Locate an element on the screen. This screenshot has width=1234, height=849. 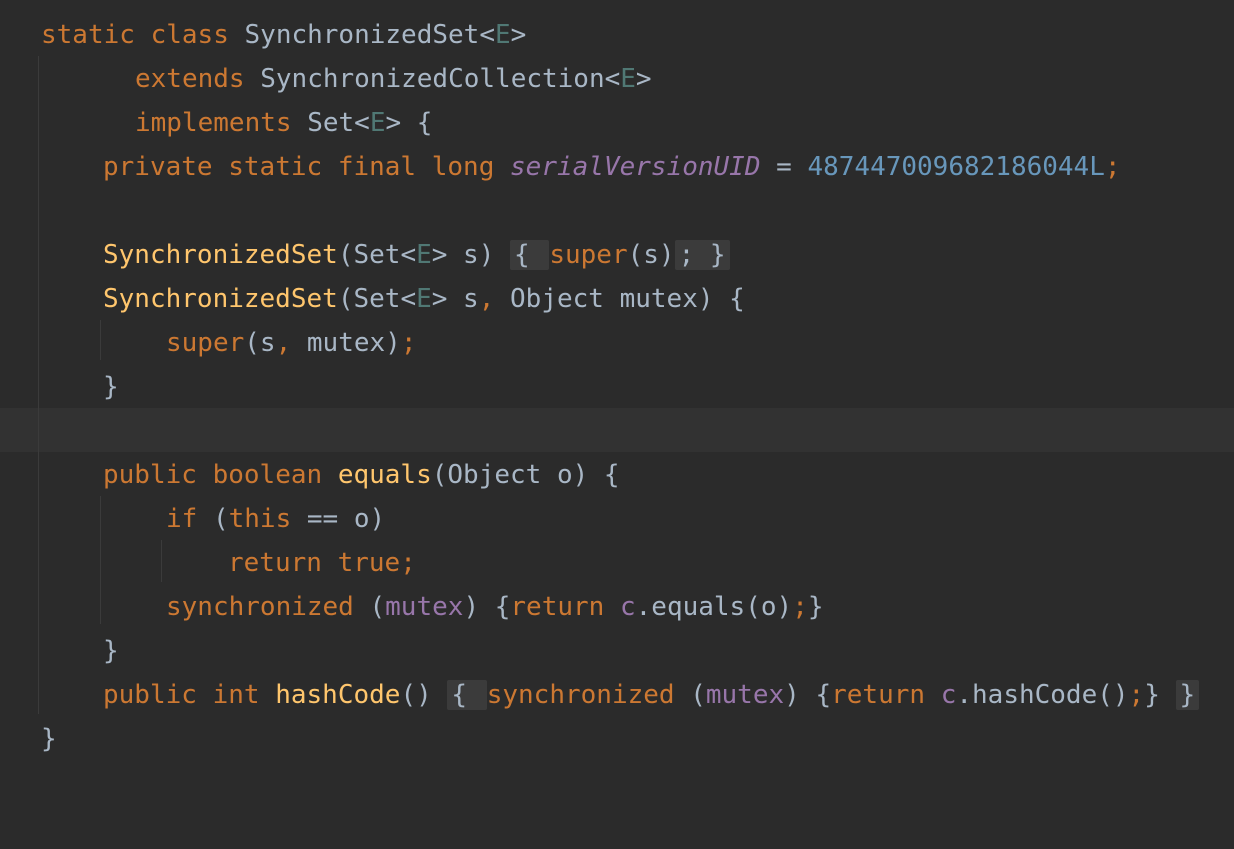
code-token: private is located at coordinates (158, 167).